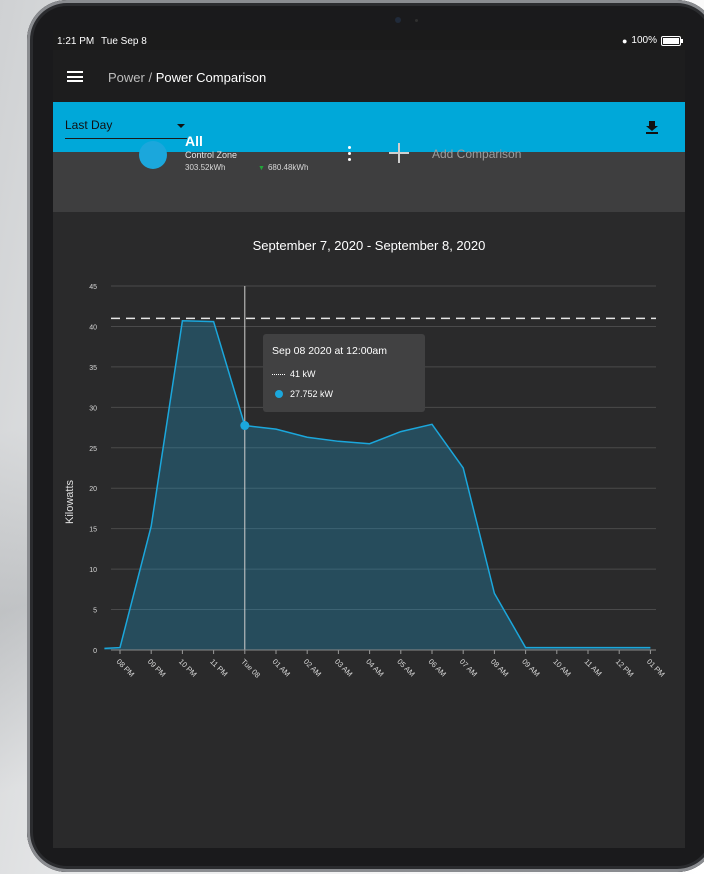 This screenshot has height=874, width=704. I want to click on x-tick-label: 12 PM, so click(625, 668).